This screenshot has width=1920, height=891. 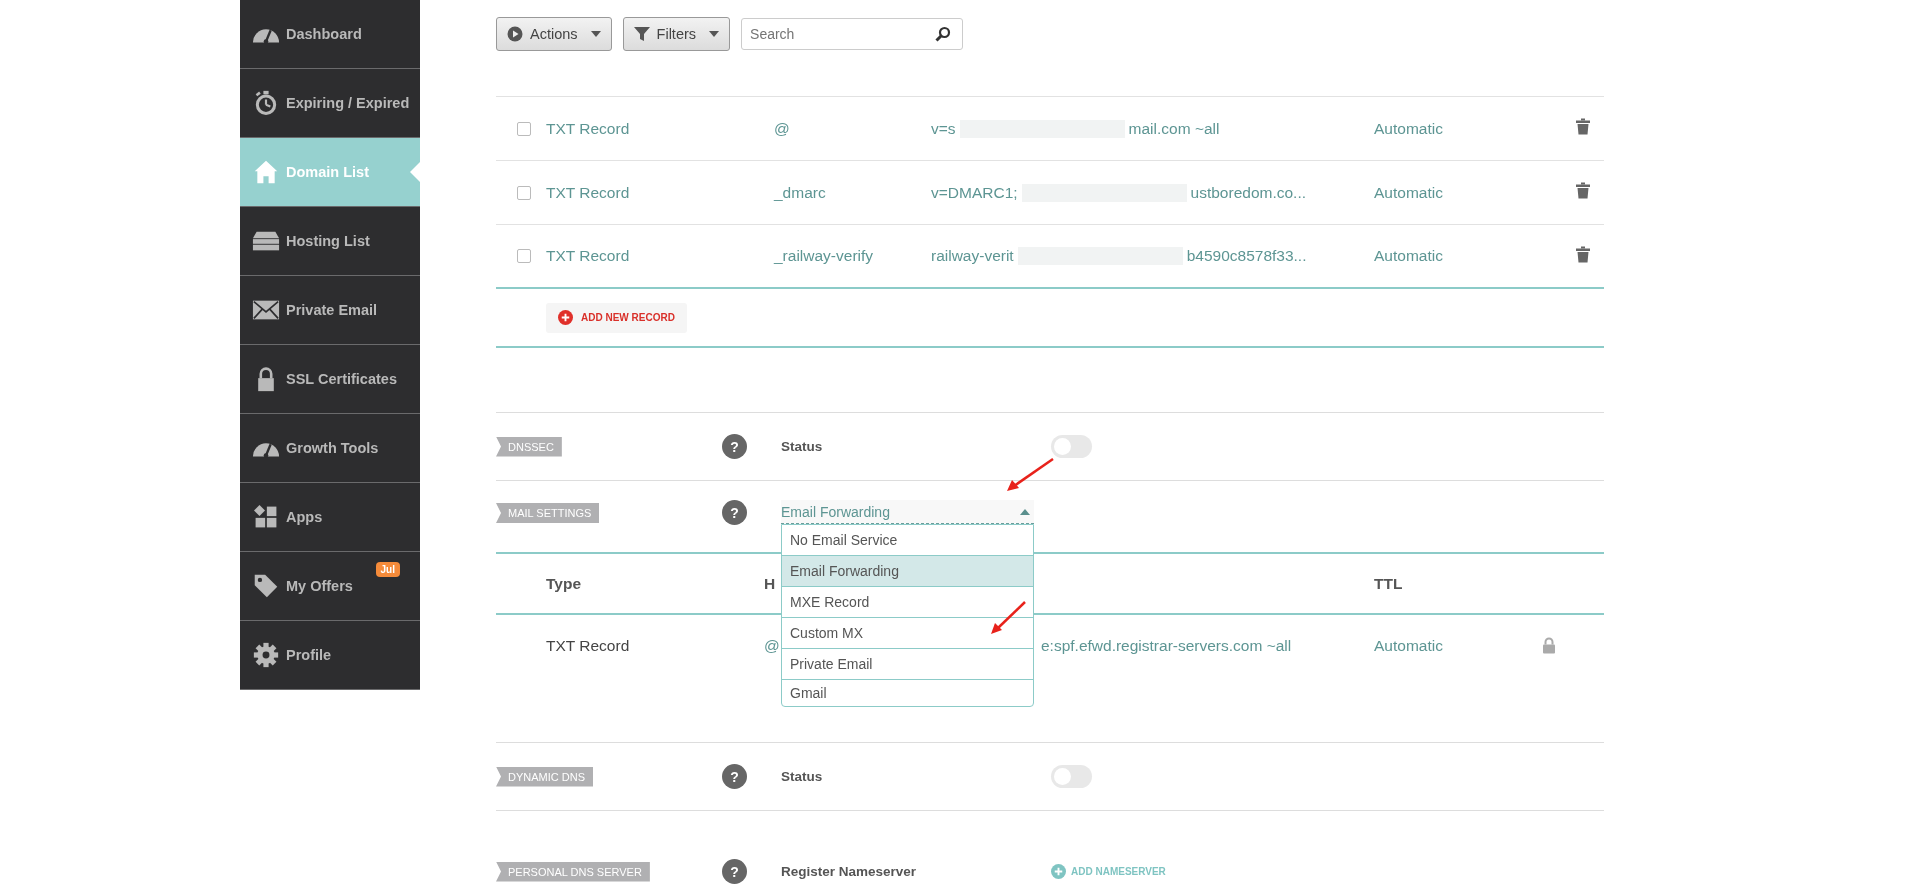 What do you see at coordinates (943, 34) in the screenshot?
I see `search-icon` at bounding box center [943, 34].